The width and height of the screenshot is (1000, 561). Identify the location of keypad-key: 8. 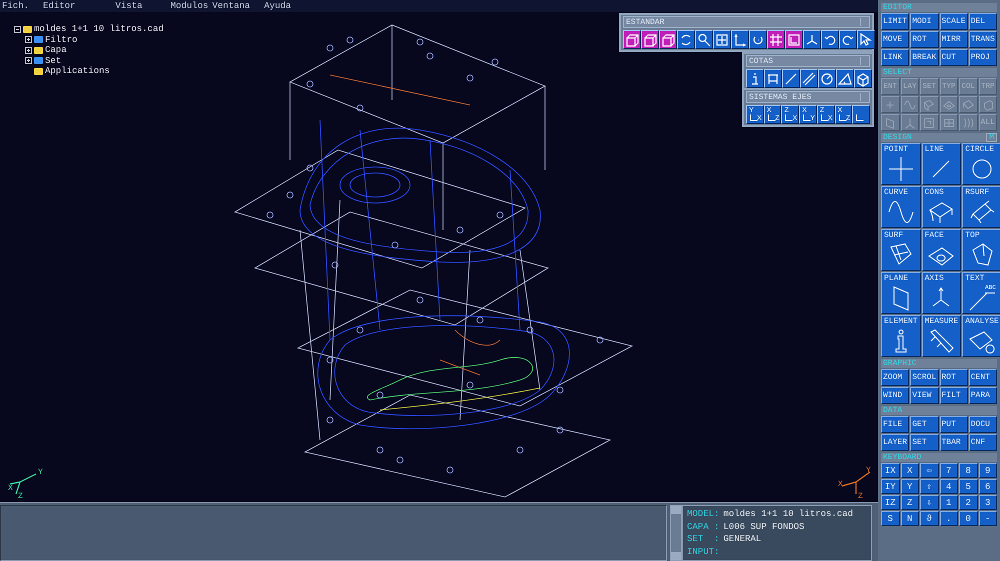
(968, 470).